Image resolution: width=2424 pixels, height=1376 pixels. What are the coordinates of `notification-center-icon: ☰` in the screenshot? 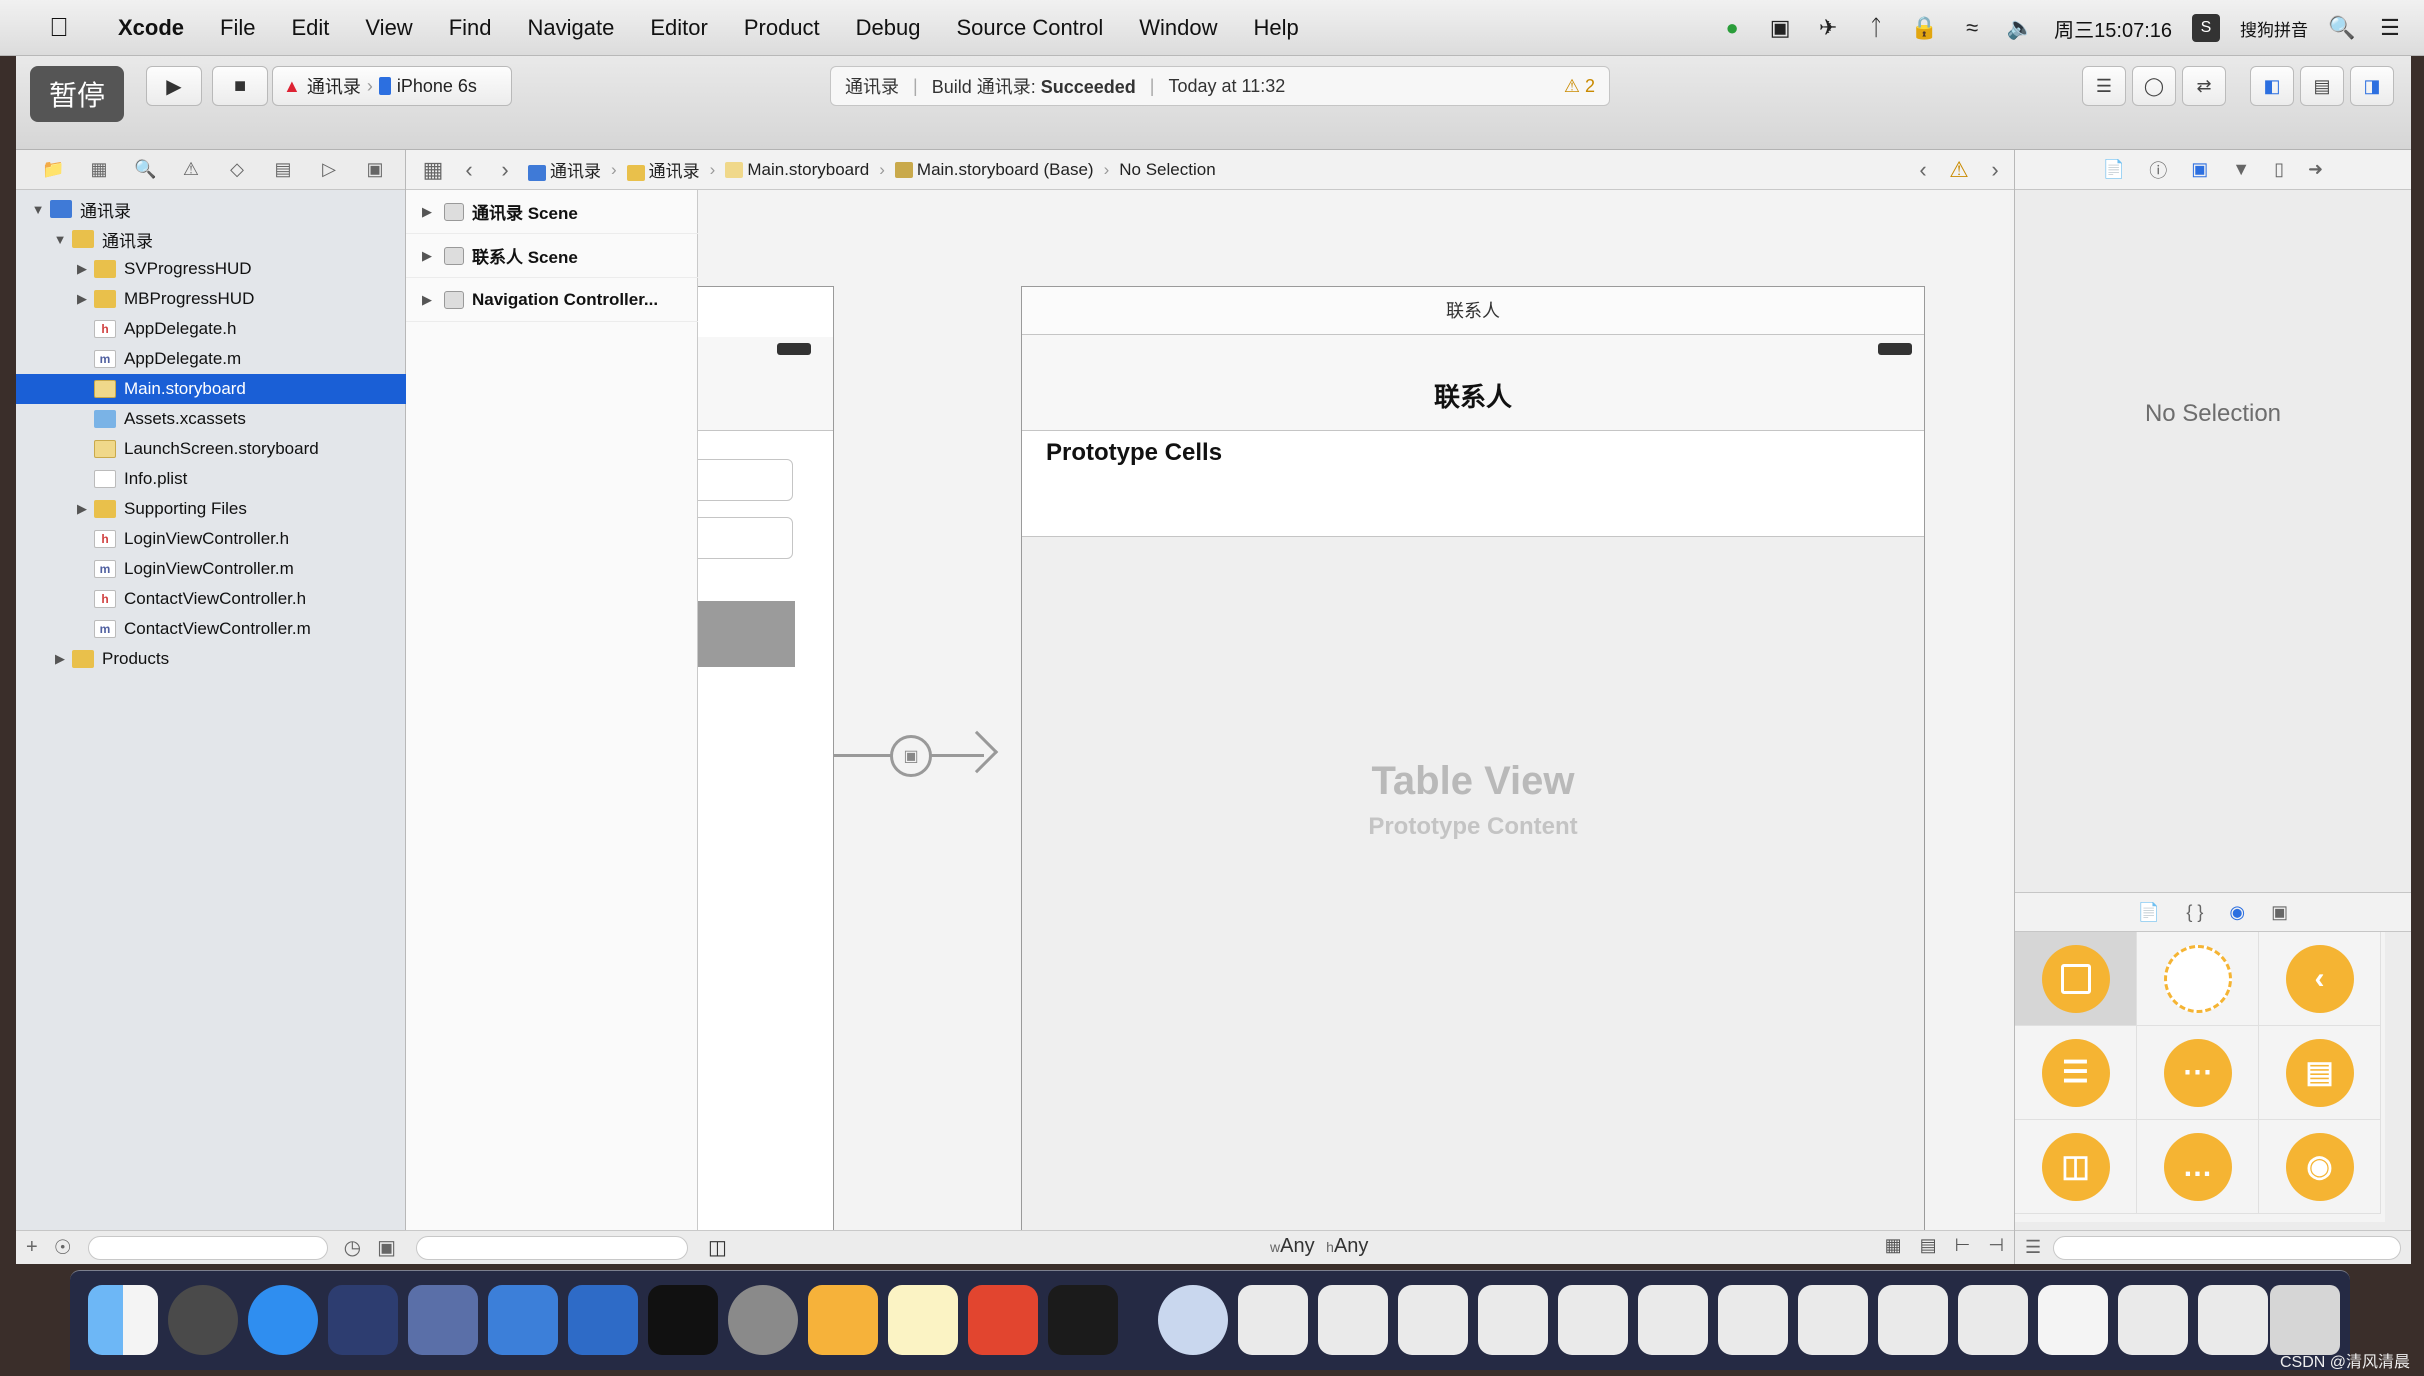 It's located at (2390, 28).